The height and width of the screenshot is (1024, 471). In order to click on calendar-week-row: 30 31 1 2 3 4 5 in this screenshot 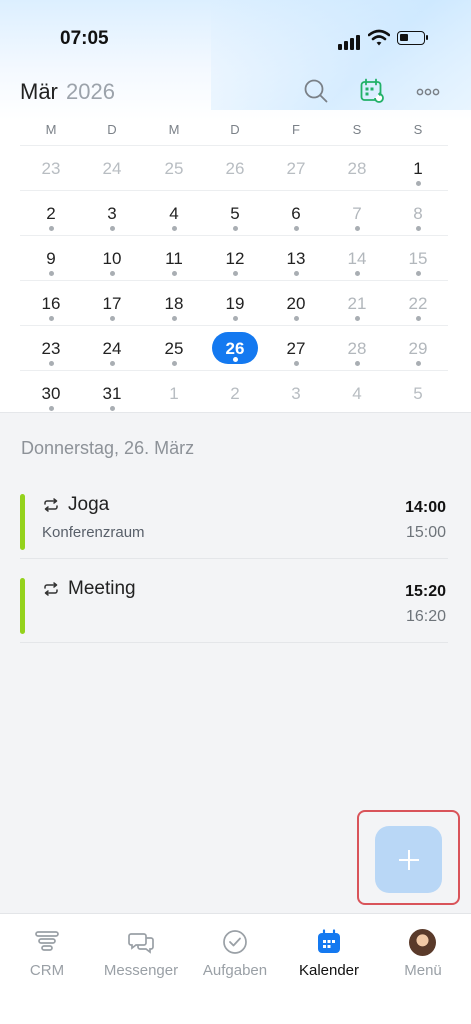, I will do `click(234, 392)`.